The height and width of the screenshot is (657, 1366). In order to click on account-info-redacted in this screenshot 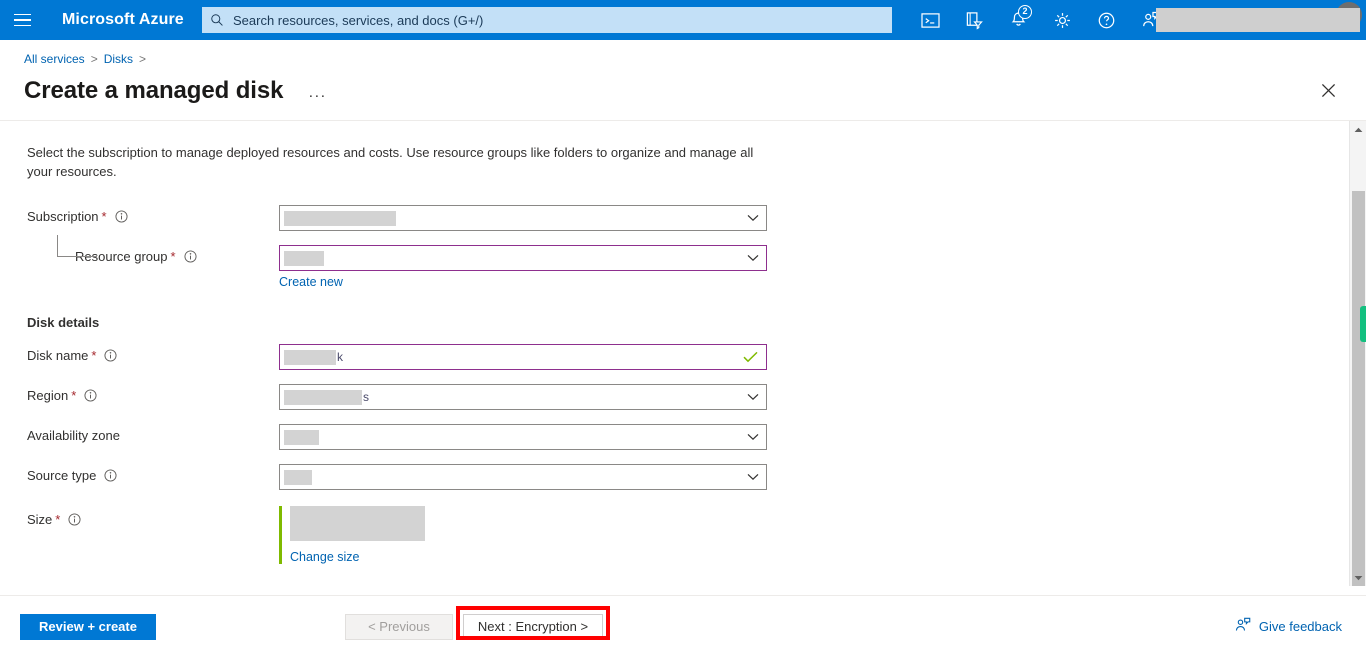, I will do `click(1258, 20)`.